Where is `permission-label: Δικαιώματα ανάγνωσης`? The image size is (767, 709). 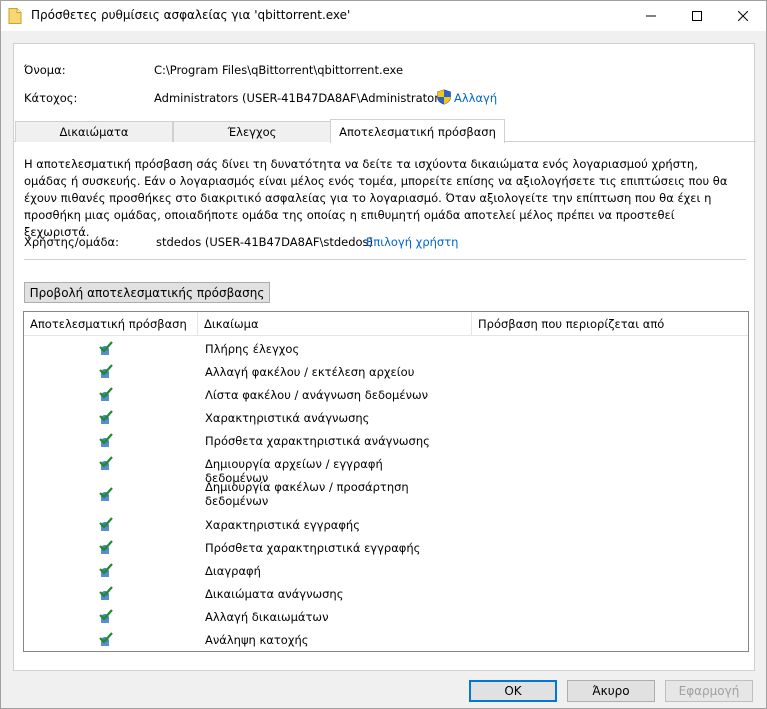 permission-label: Δικαιώματα ανάγνωσης is located at coordinates (274, 594).